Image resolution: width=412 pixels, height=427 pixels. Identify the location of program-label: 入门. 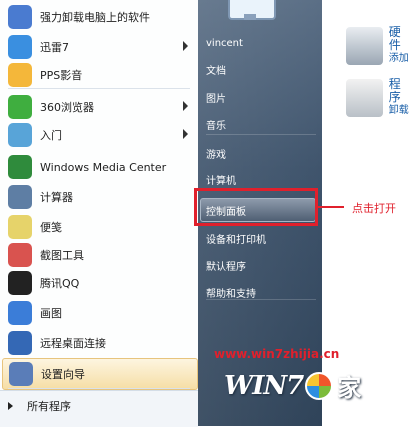
(51, 135).